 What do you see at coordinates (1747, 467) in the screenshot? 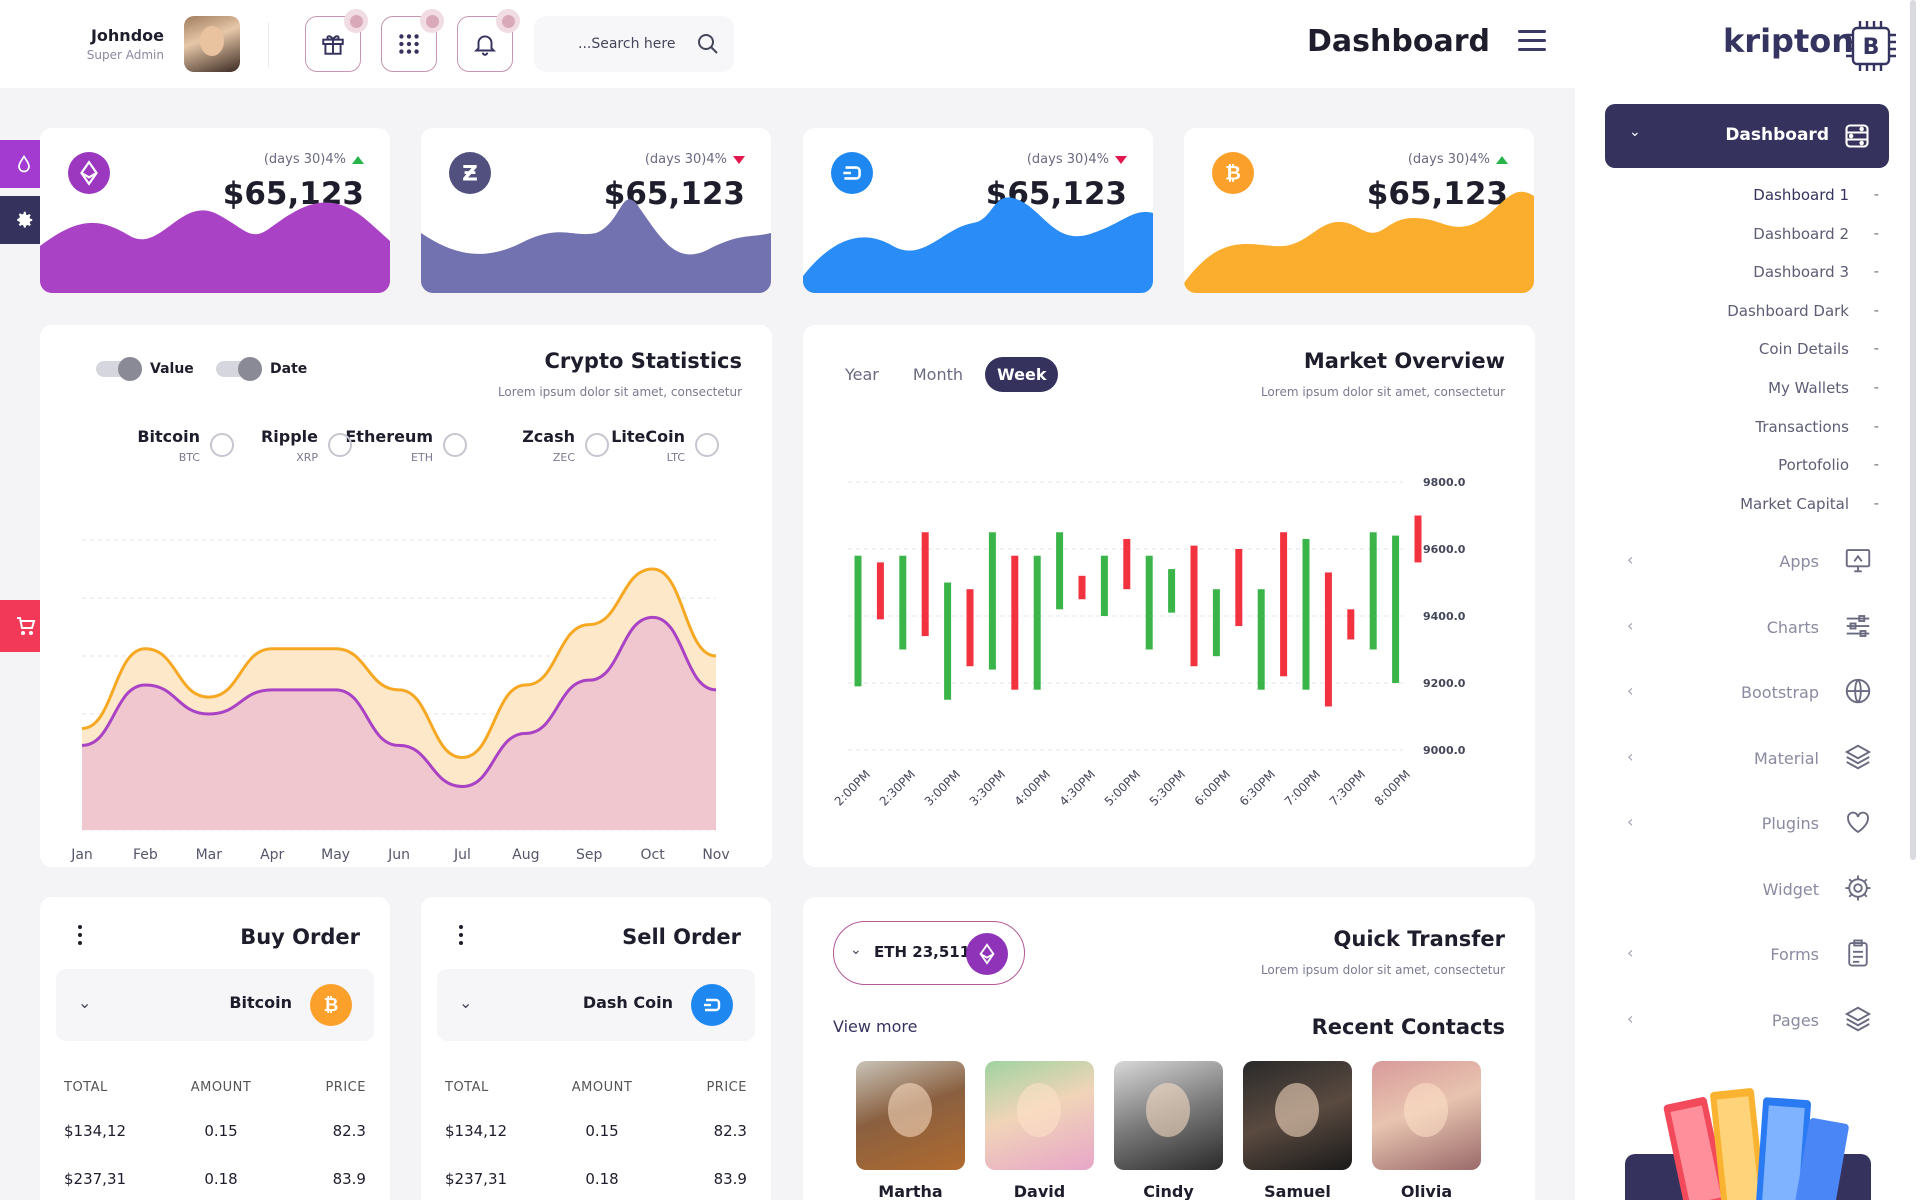
I see `submenu-item: Portofolio -` at bounding box center [1747, 467].